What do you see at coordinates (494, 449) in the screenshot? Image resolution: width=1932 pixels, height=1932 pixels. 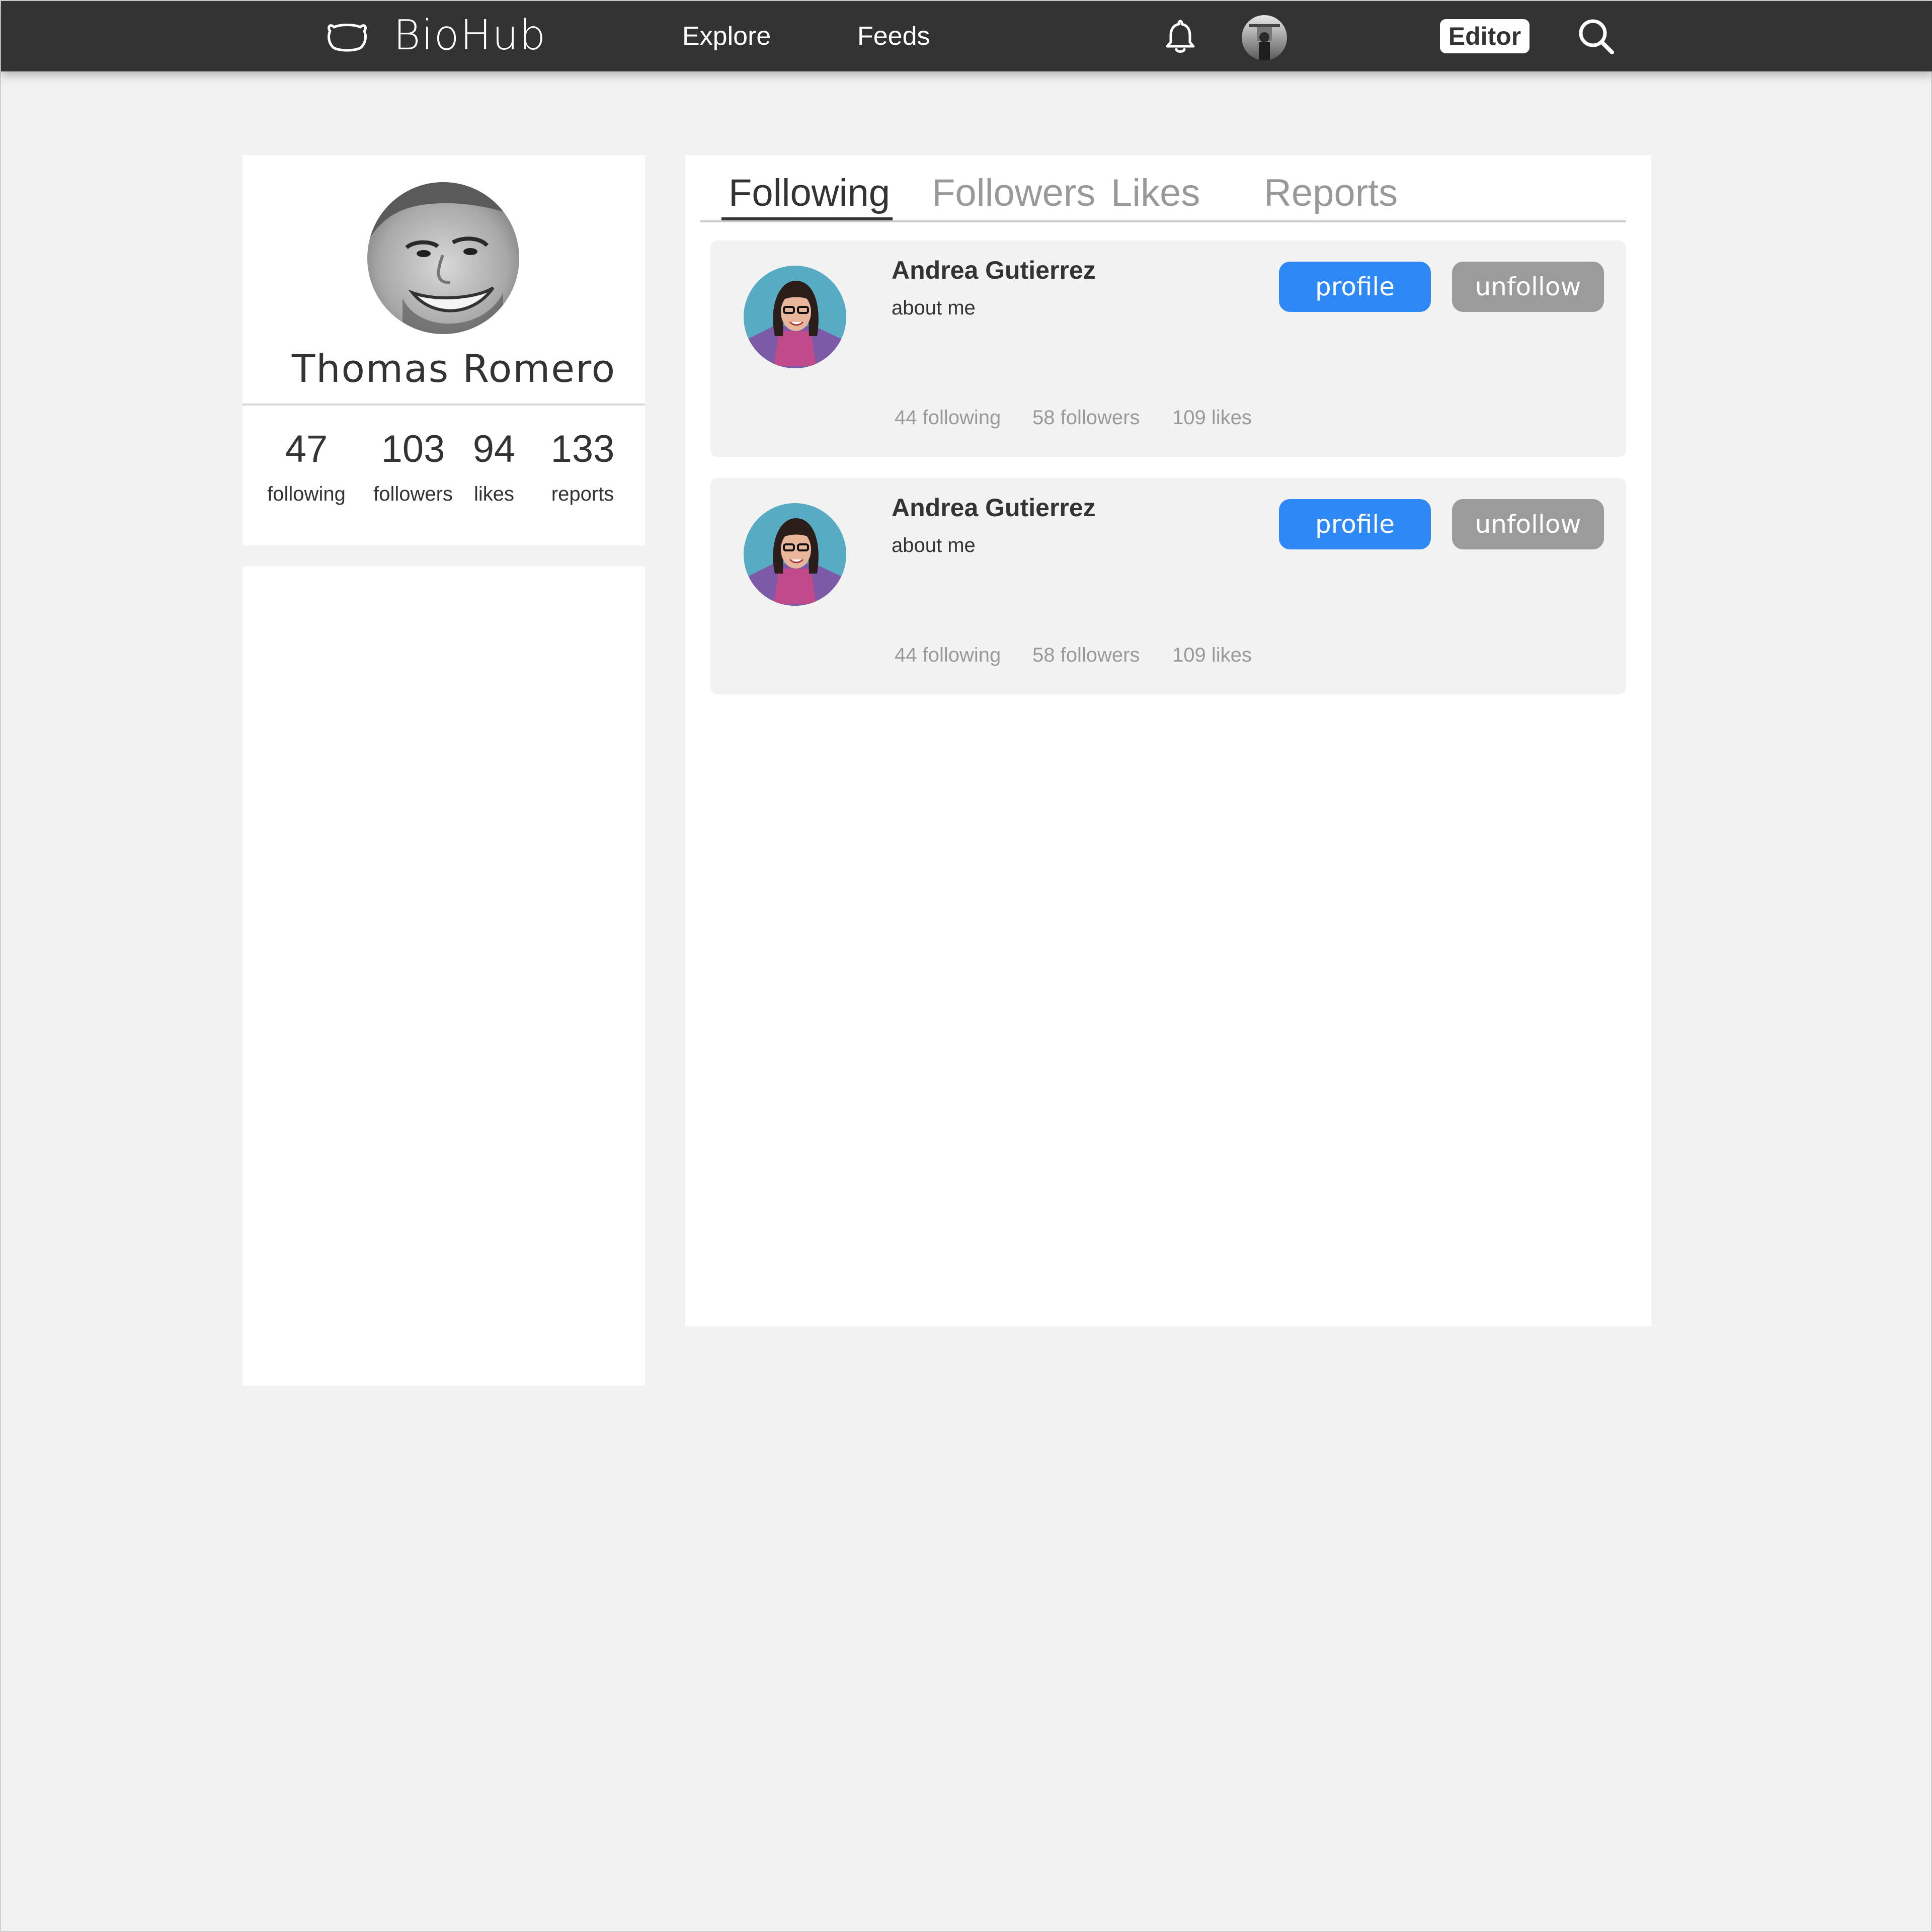 I see `stat-likes-count: 94` at bounding box center [494, 449].